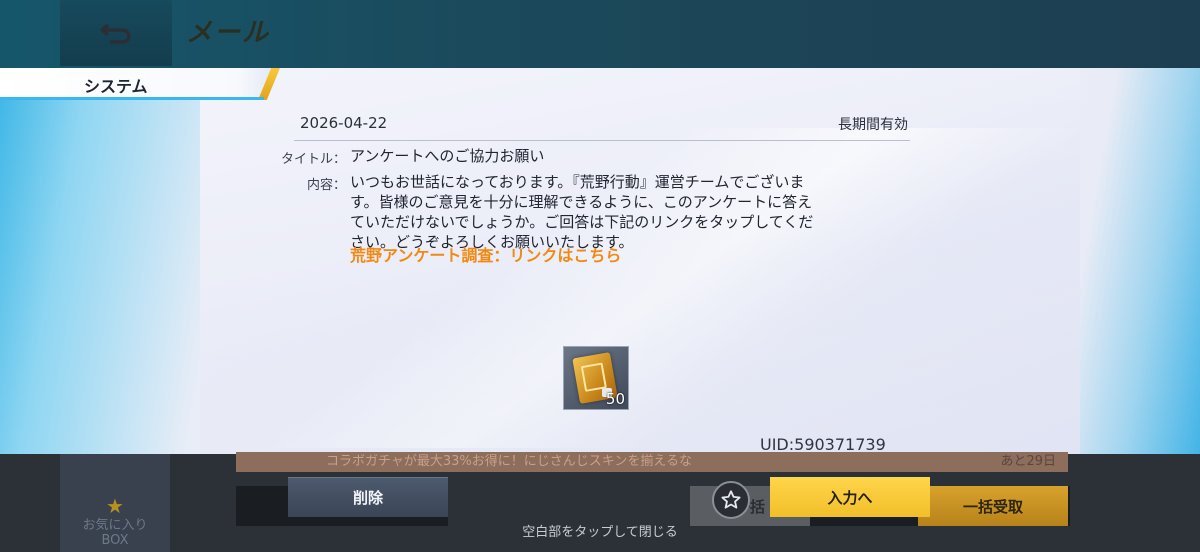 This screenshot has width=1200, height=552. I want to click on mail-title-label: タイトル：, so click(313, 159).